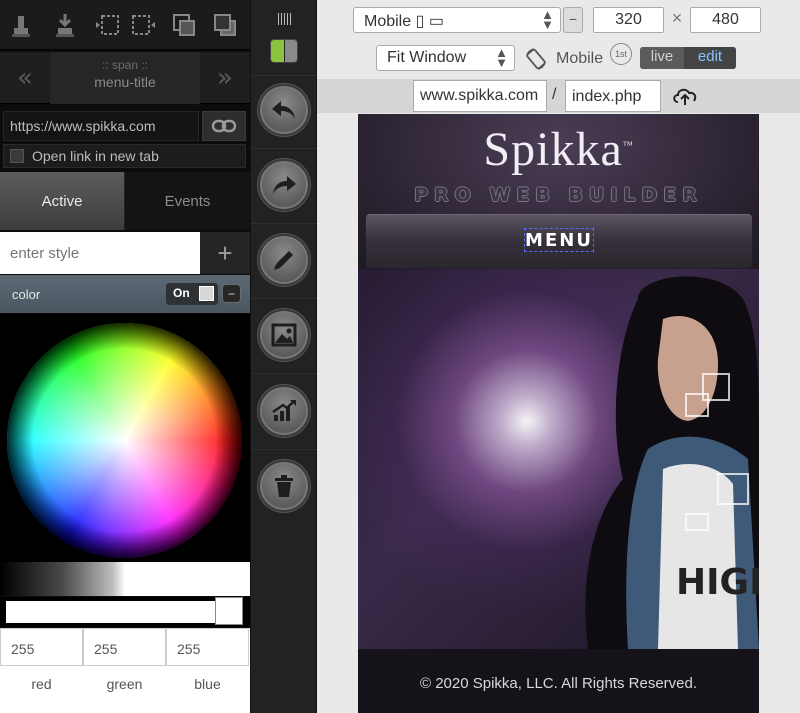  Describe the element at coordinates (26, 294) in the screenshot. I see `style-property-label: color` at that location.